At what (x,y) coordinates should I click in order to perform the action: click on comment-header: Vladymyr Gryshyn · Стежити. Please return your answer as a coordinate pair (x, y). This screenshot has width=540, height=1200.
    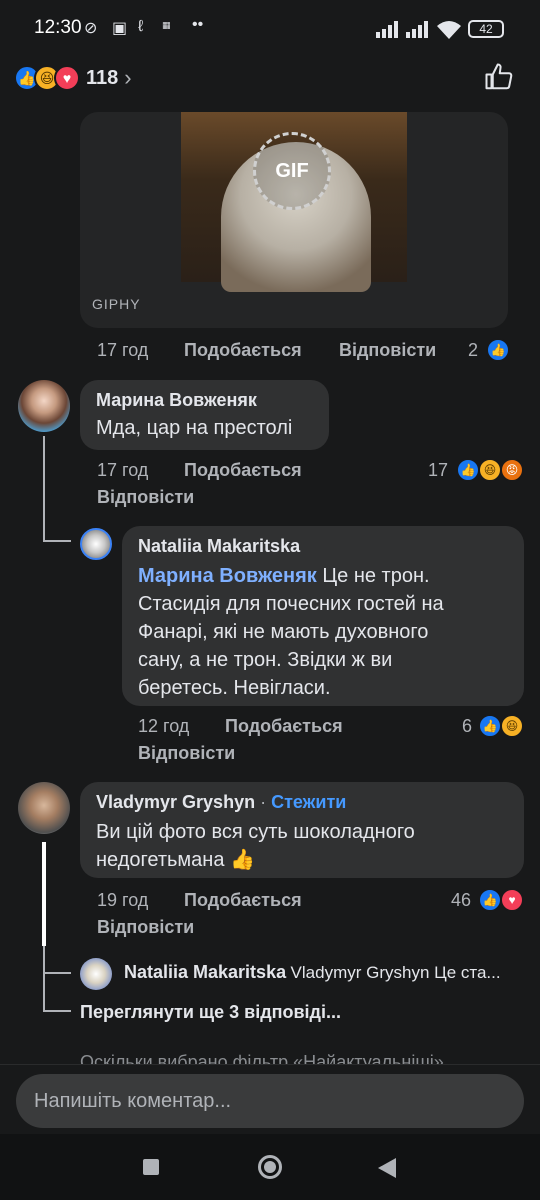
    Looking at the image, I should click on (221, 802).